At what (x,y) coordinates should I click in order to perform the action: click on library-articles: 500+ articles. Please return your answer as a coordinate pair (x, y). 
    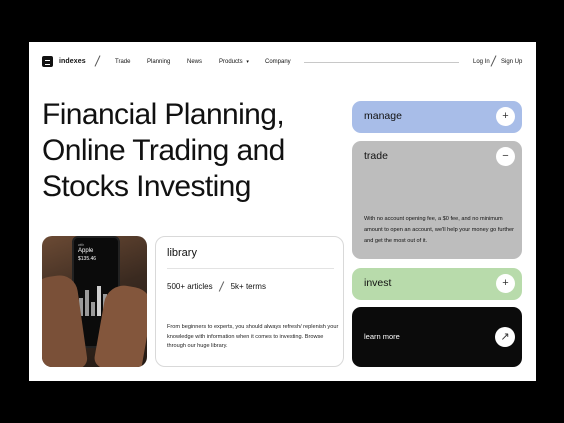
    Looking at the image, I should click on (190, 286).